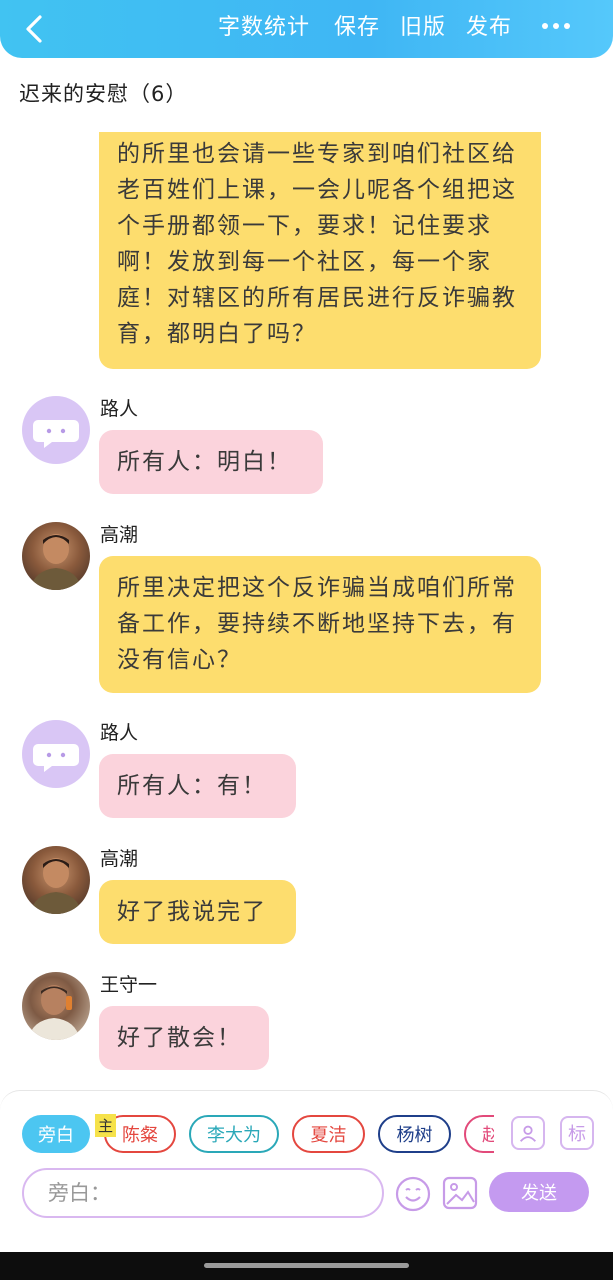 This screenshot has height=1280, width=613. I want to click on back-button, so click(34, 29).